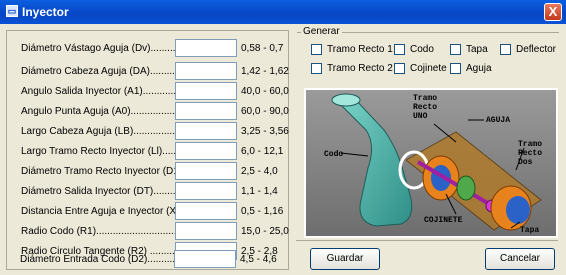 Image resolution: width=566 pixels, height=275 pixels. I want to click on field-range: 15,0 - 25,0, so click(265, 231).